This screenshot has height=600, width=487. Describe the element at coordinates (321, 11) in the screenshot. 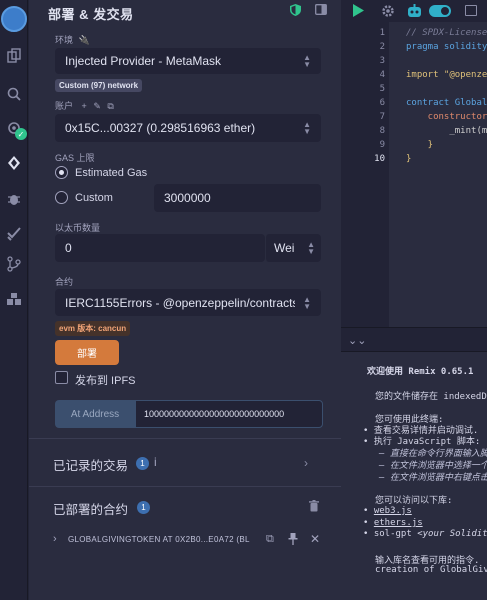

I see `collapse-panel-icon` at that location.